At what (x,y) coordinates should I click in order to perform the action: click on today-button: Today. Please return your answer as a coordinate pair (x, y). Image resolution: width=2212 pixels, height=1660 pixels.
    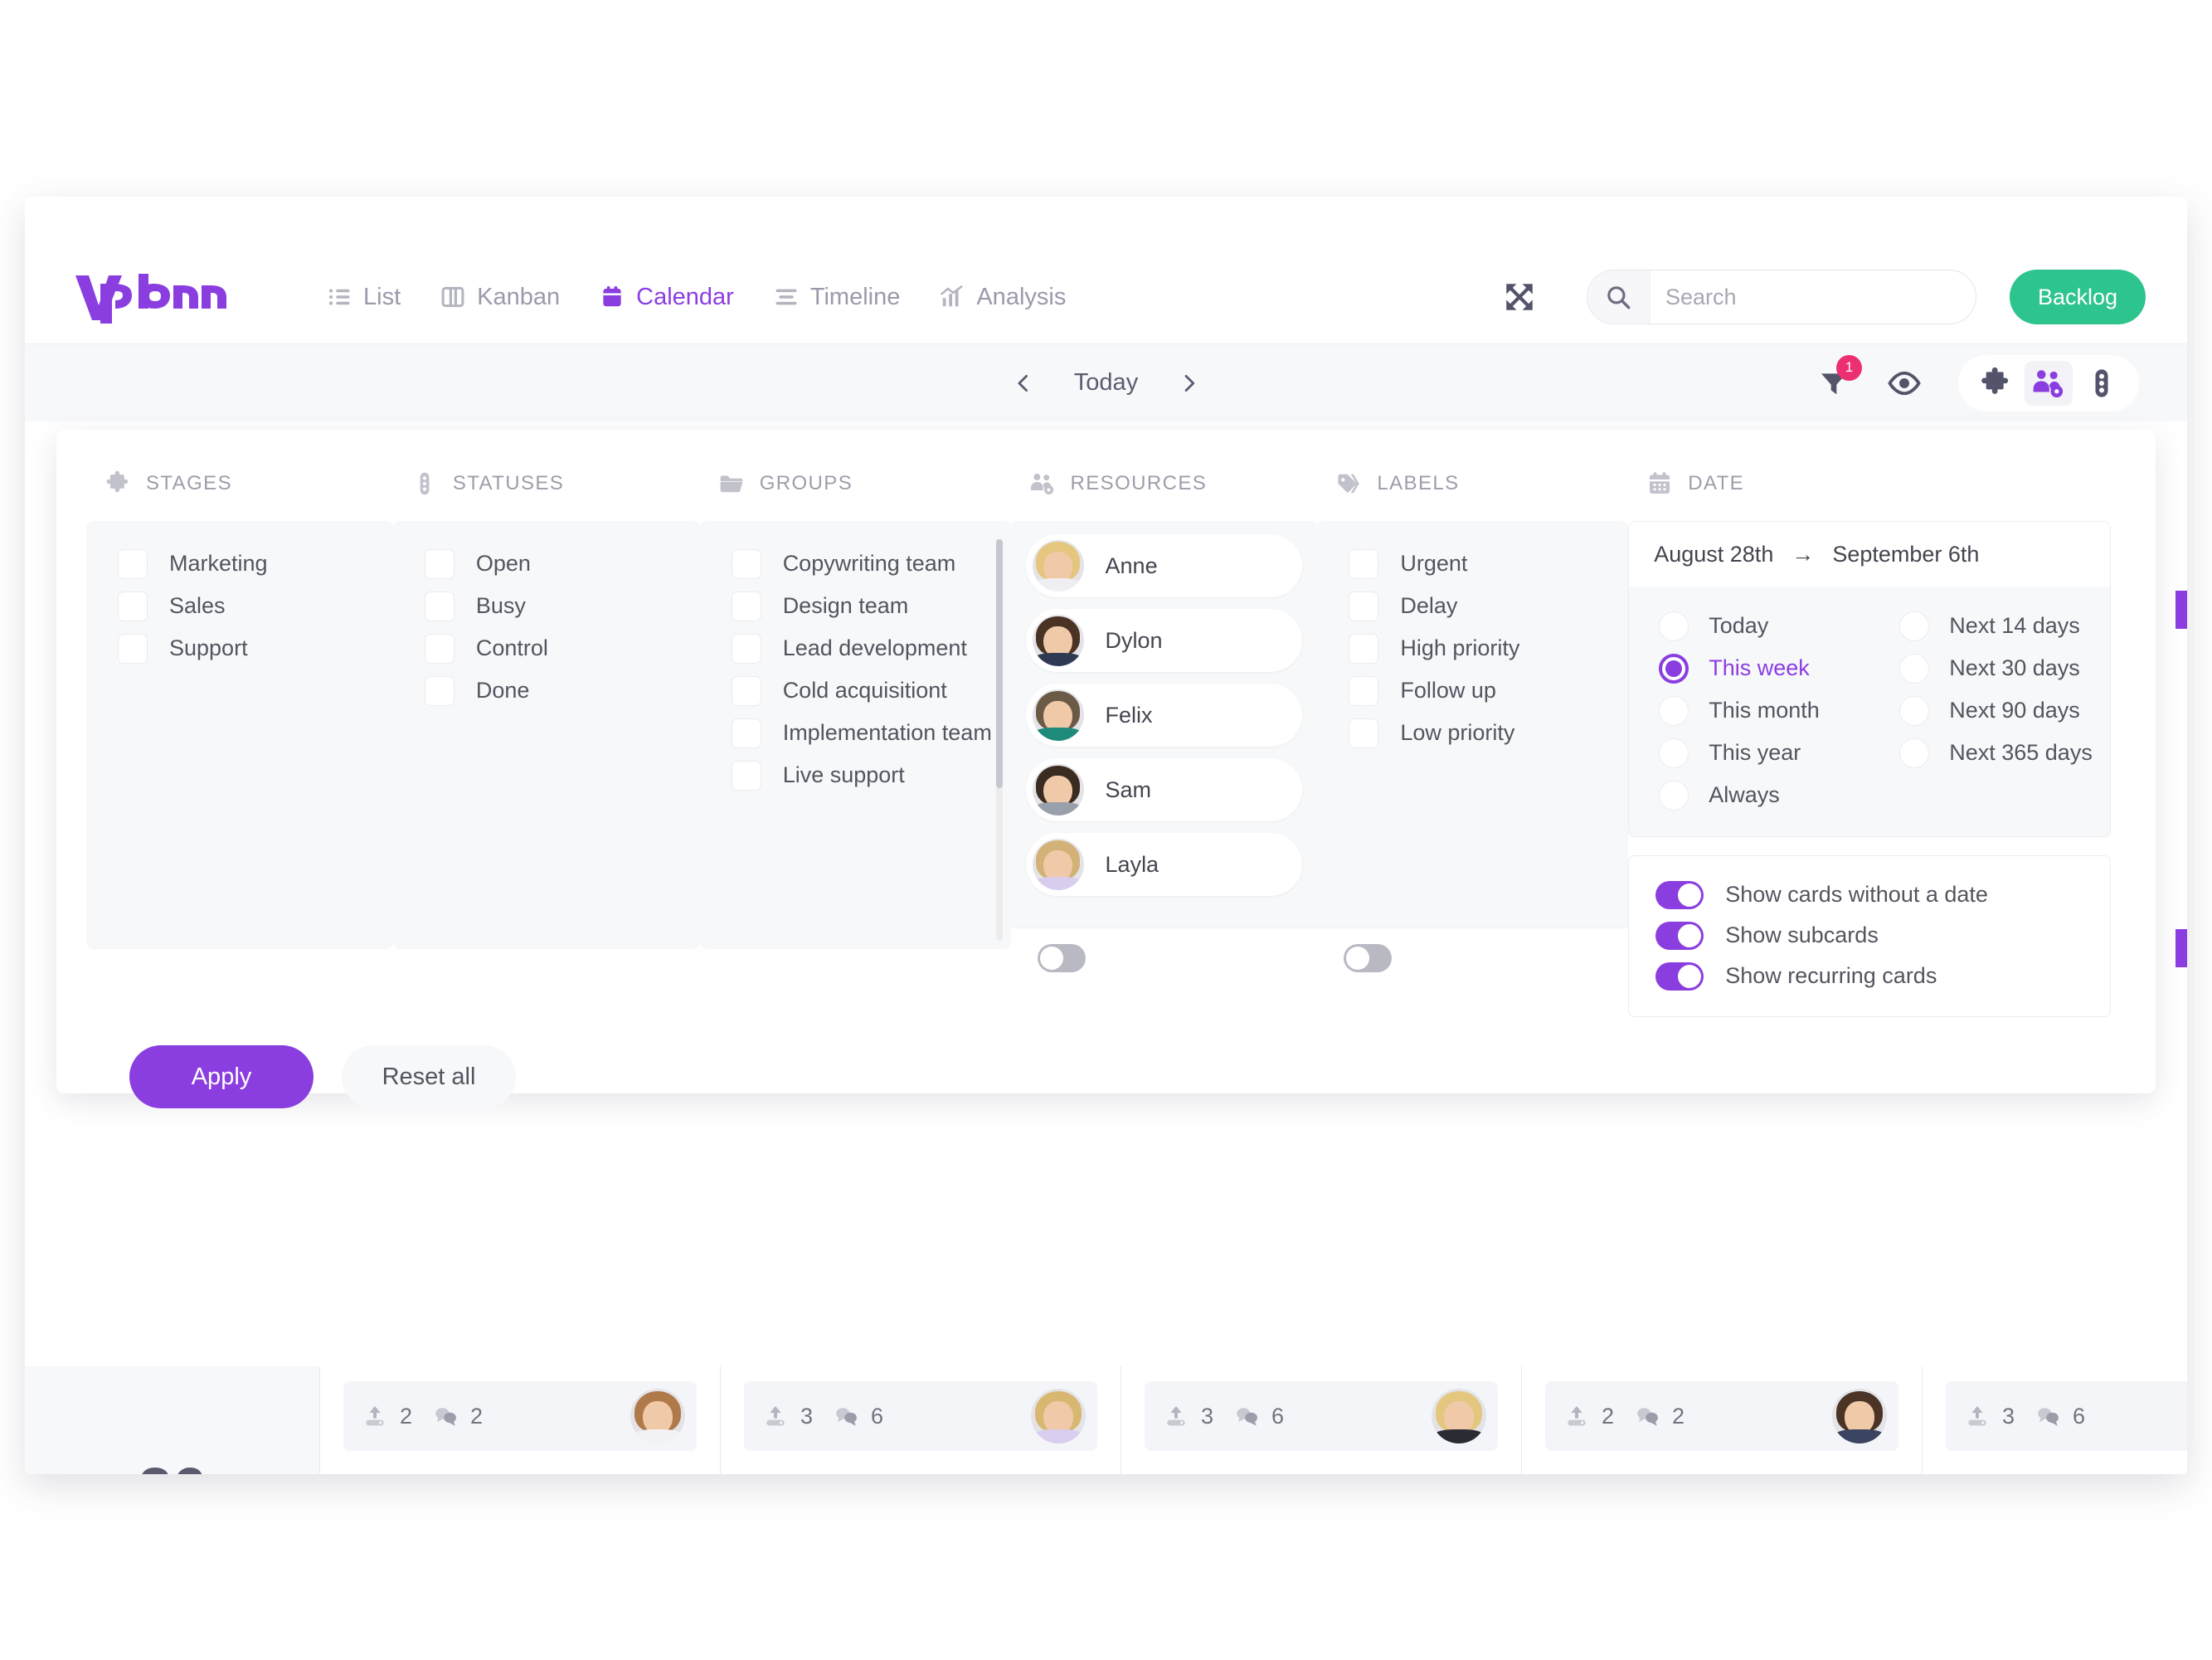
    Looking at the image, I should click on (1106, 383).